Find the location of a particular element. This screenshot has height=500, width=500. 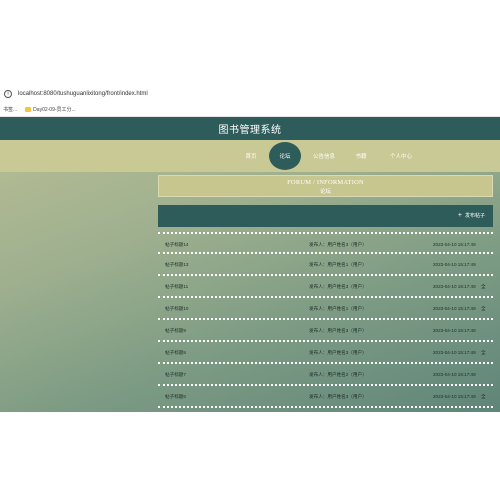

nav-label: 公告信息 is located at coordinates (323, 157).